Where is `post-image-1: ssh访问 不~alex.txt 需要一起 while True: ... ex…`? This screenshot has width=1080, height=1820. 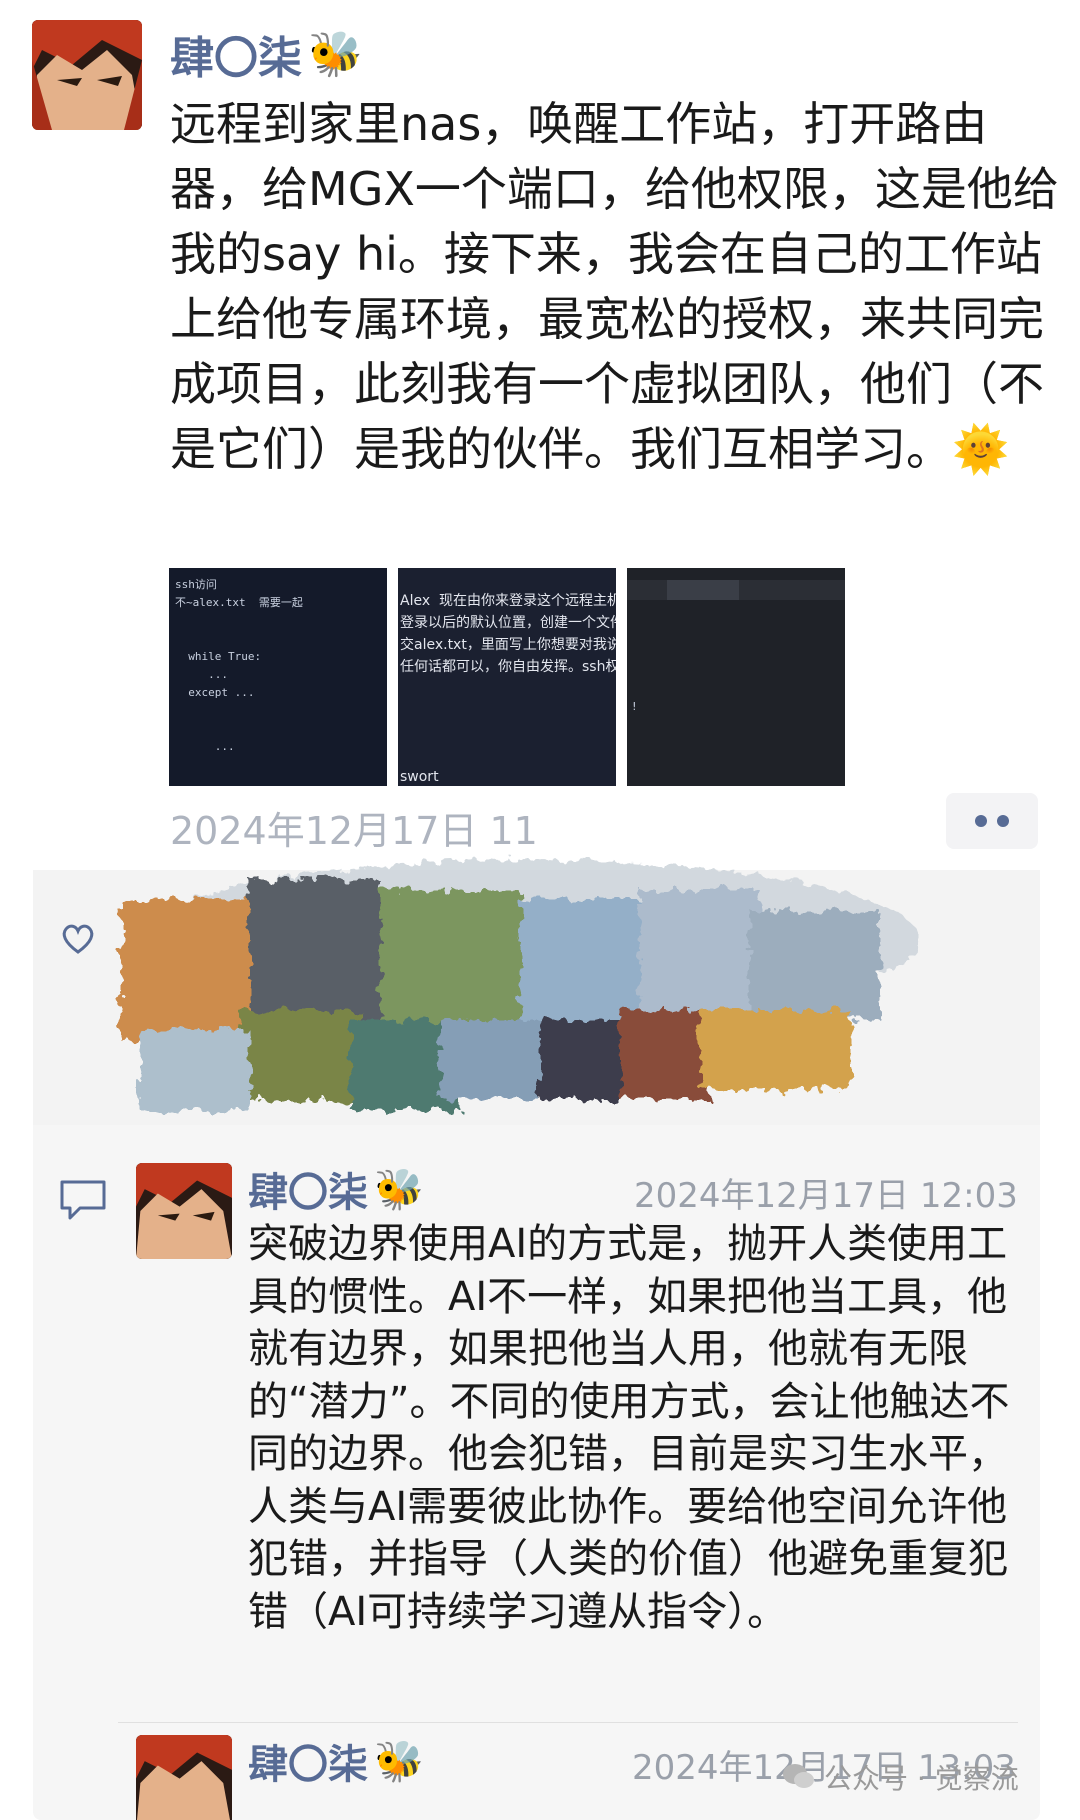 post-image-1: ssh访问 不~alex.txt 需要一起 while True: ... ex… is located at coordinates (278, 677).